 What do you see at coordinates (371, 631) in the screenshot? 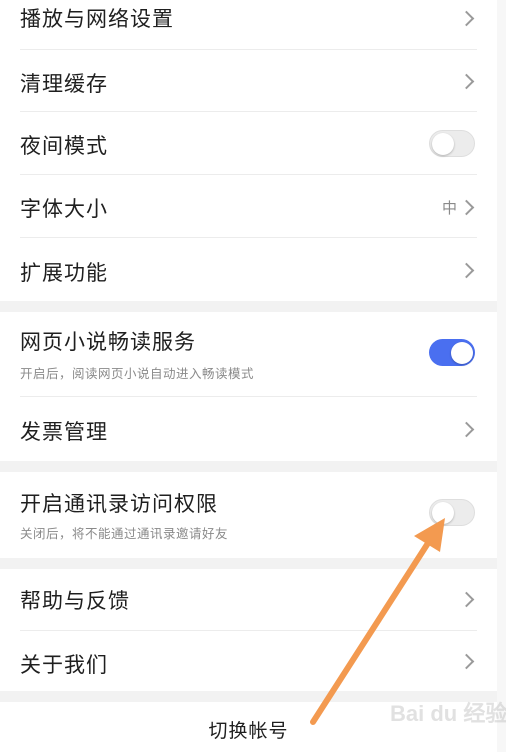
I see `arrow-shaft` at bounding box center [371, 631].